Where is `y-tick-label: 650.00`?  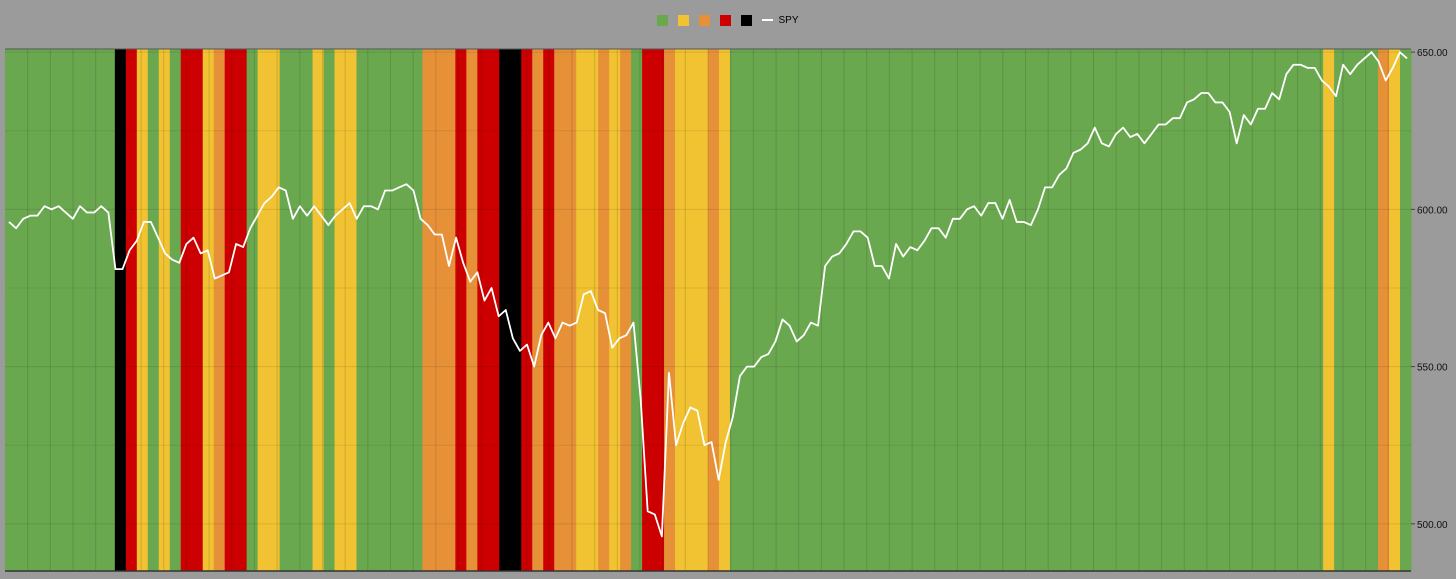
y-tick-label: 650.00 is located at coordinates (1432, 53).